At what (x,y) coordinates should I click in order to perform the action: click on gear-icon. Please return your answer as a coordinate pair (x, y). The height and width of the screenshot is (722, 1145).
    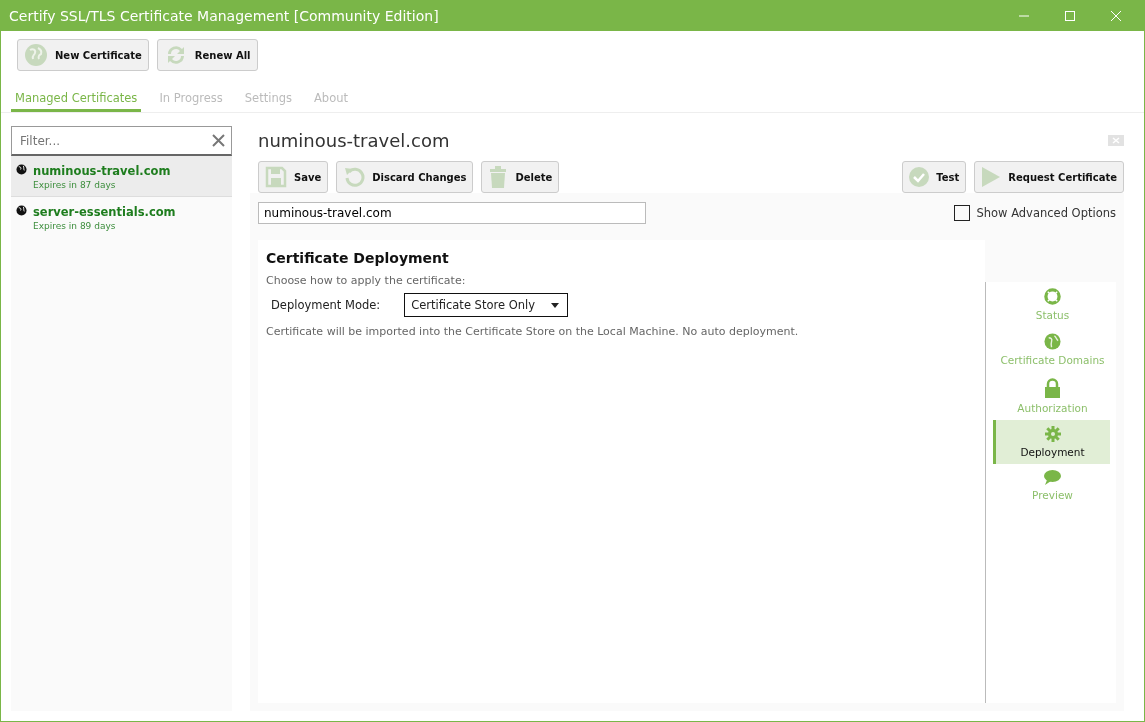
    Looking at the image, I should click on (1052, 434).